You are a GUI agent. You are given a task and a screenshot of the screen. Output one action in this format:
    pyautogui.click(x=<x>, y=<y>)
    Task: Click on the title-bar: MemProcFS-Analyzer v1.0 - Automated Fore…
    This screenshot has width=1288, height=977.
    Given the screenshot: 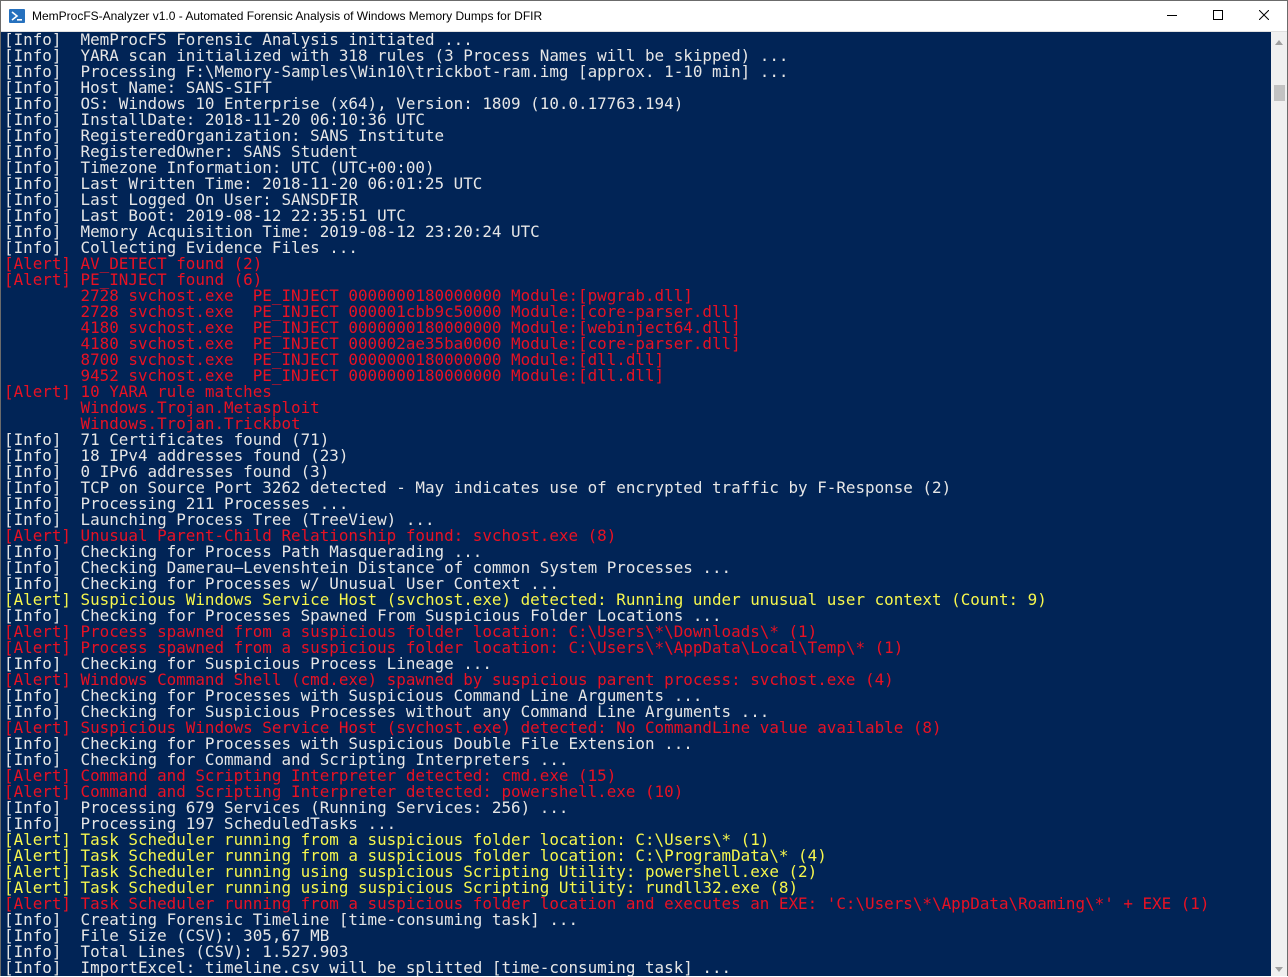 What is the action you would take?
    pyautogui.click(x=644, y=16)
    